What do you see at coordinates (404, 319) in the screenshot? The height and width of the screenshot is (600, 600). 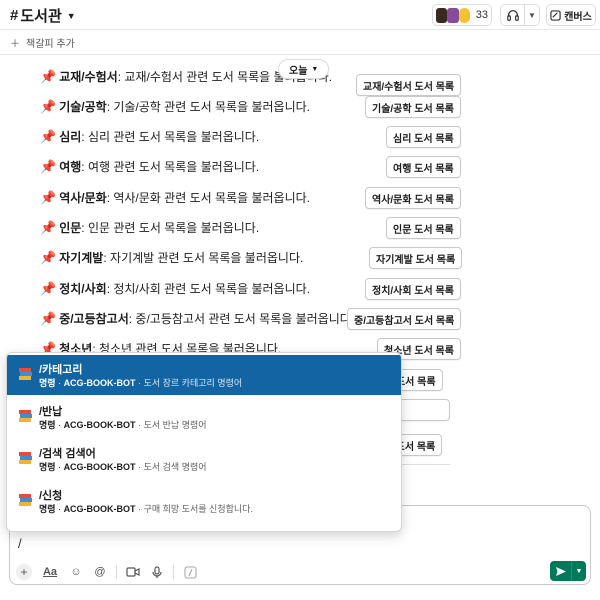 I see `category-list-button: 중/고등참고서 도서 목록` at bounding box center [404, 319].